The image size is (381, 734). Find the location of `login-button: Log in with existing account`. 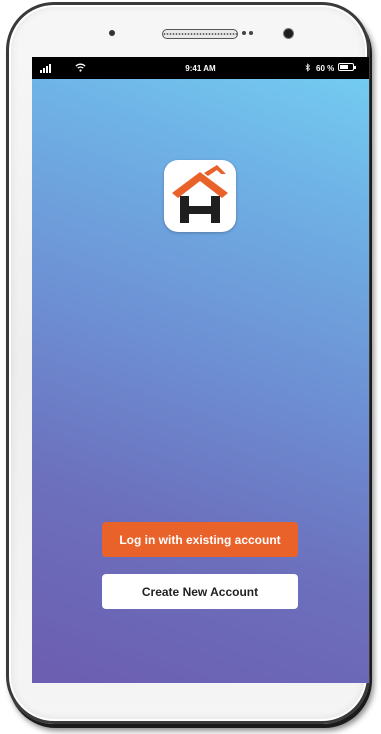

login-button: Log in with existing account is located at coordinates (200, 539).